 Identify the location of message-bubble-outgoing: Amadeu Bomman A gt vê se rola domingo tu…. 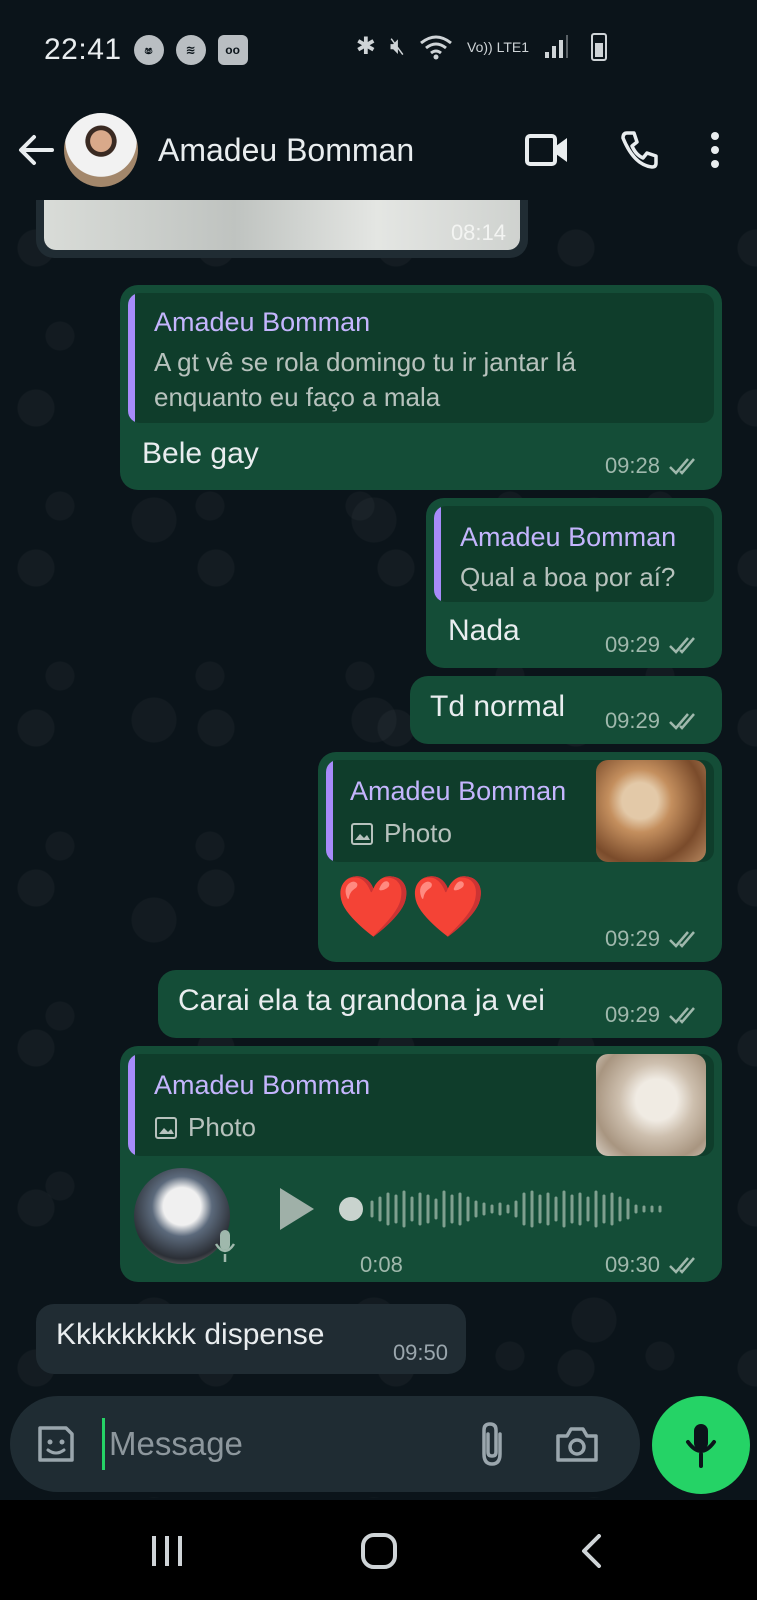
(421, 387).